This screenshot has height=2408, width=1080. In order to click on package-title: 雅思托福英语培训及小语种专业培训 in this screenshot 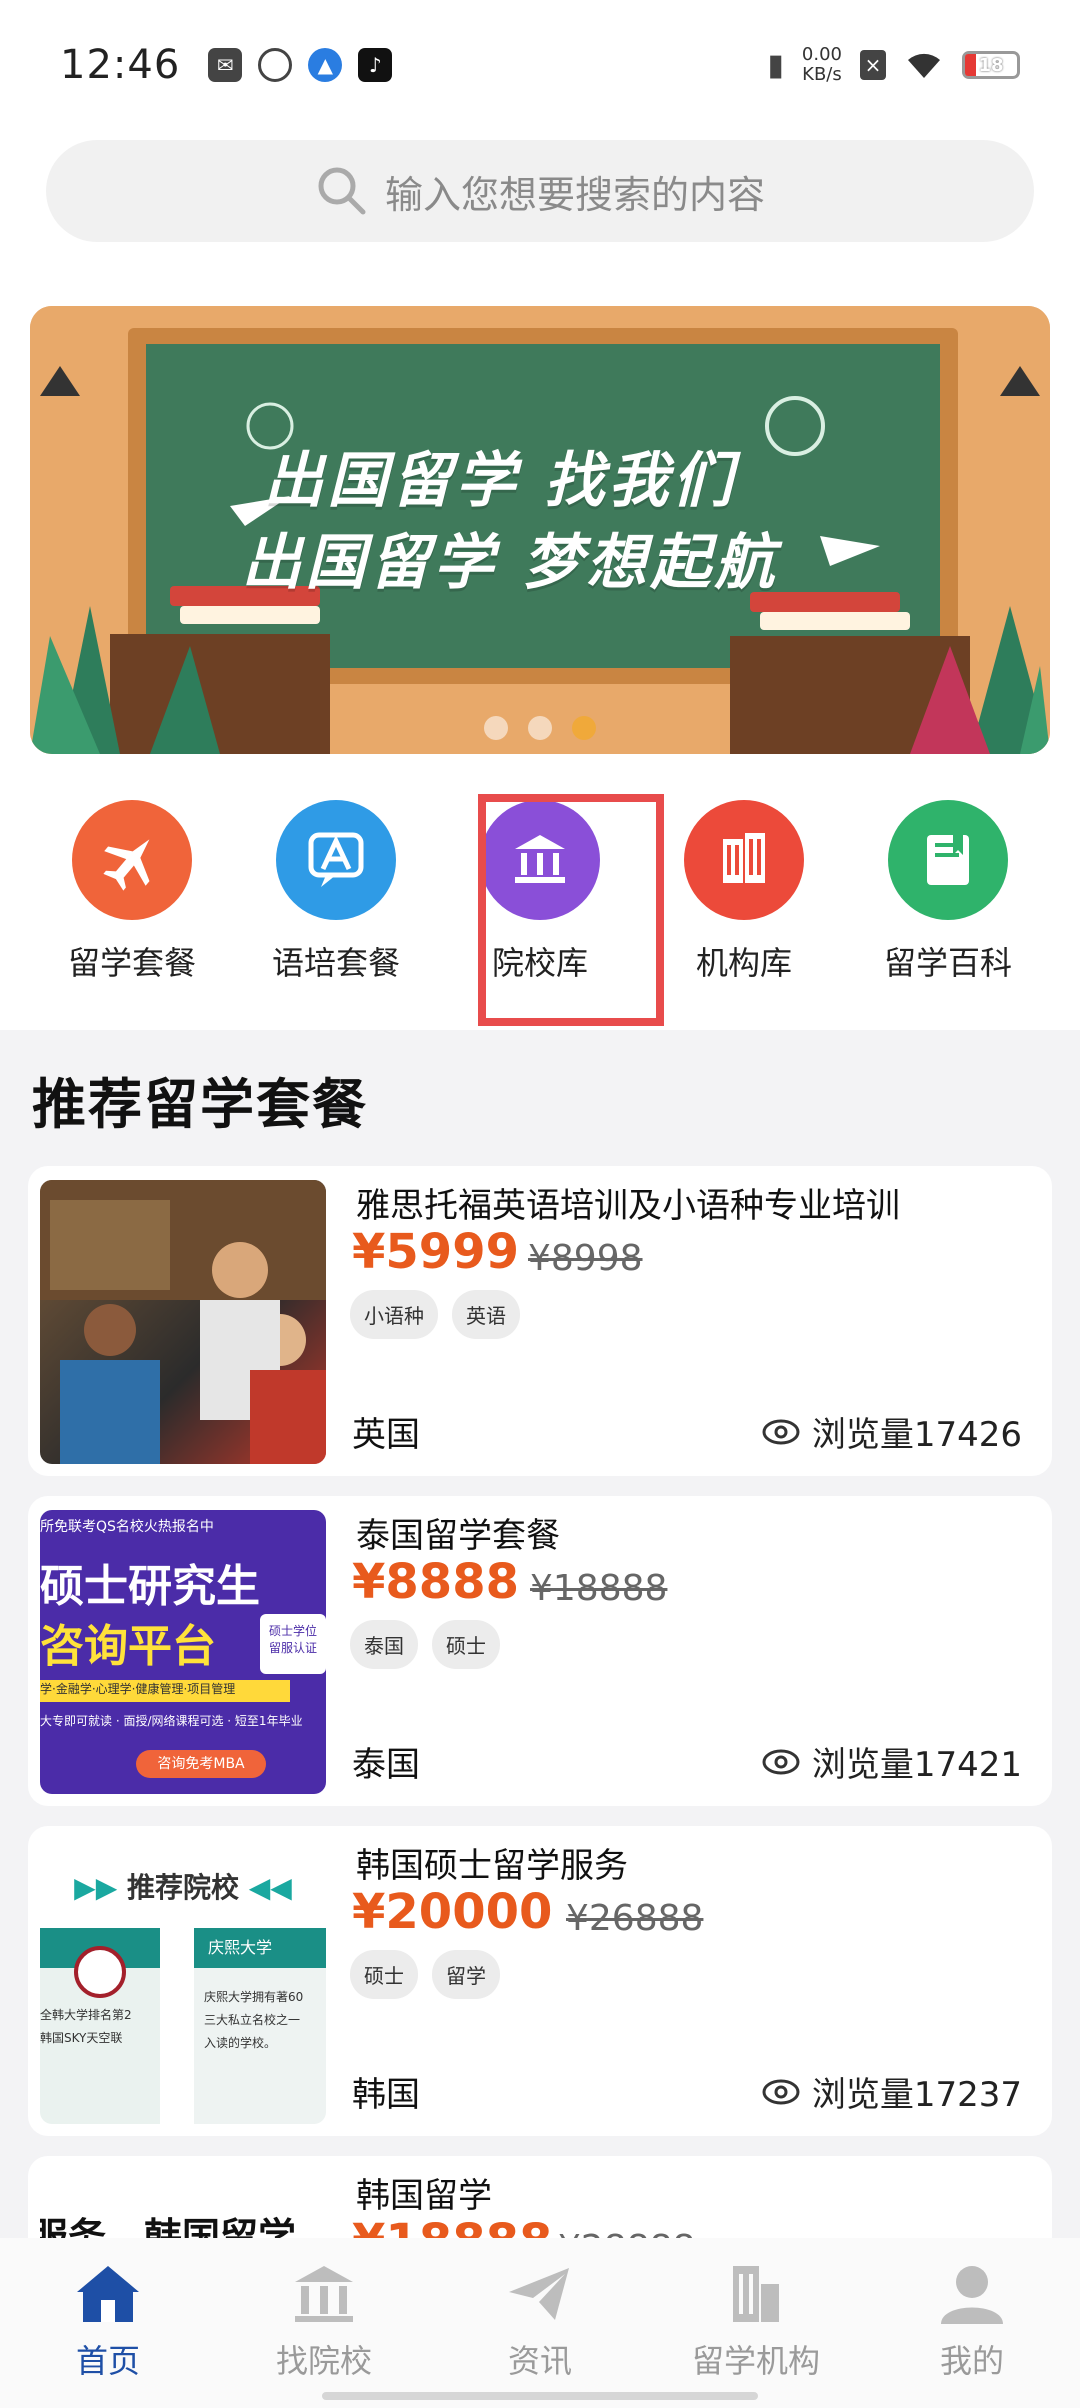, I will do `click(628, 1206)`.